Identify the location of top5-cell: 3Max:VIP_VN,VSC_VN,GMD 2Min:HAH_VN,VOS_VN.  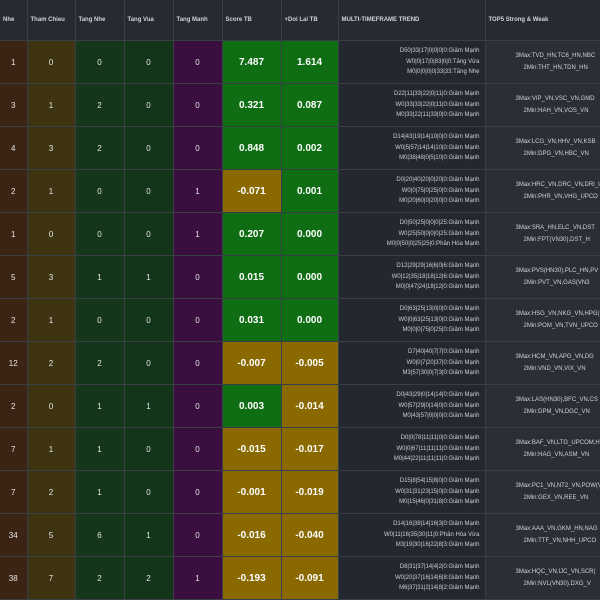
(542, 105).